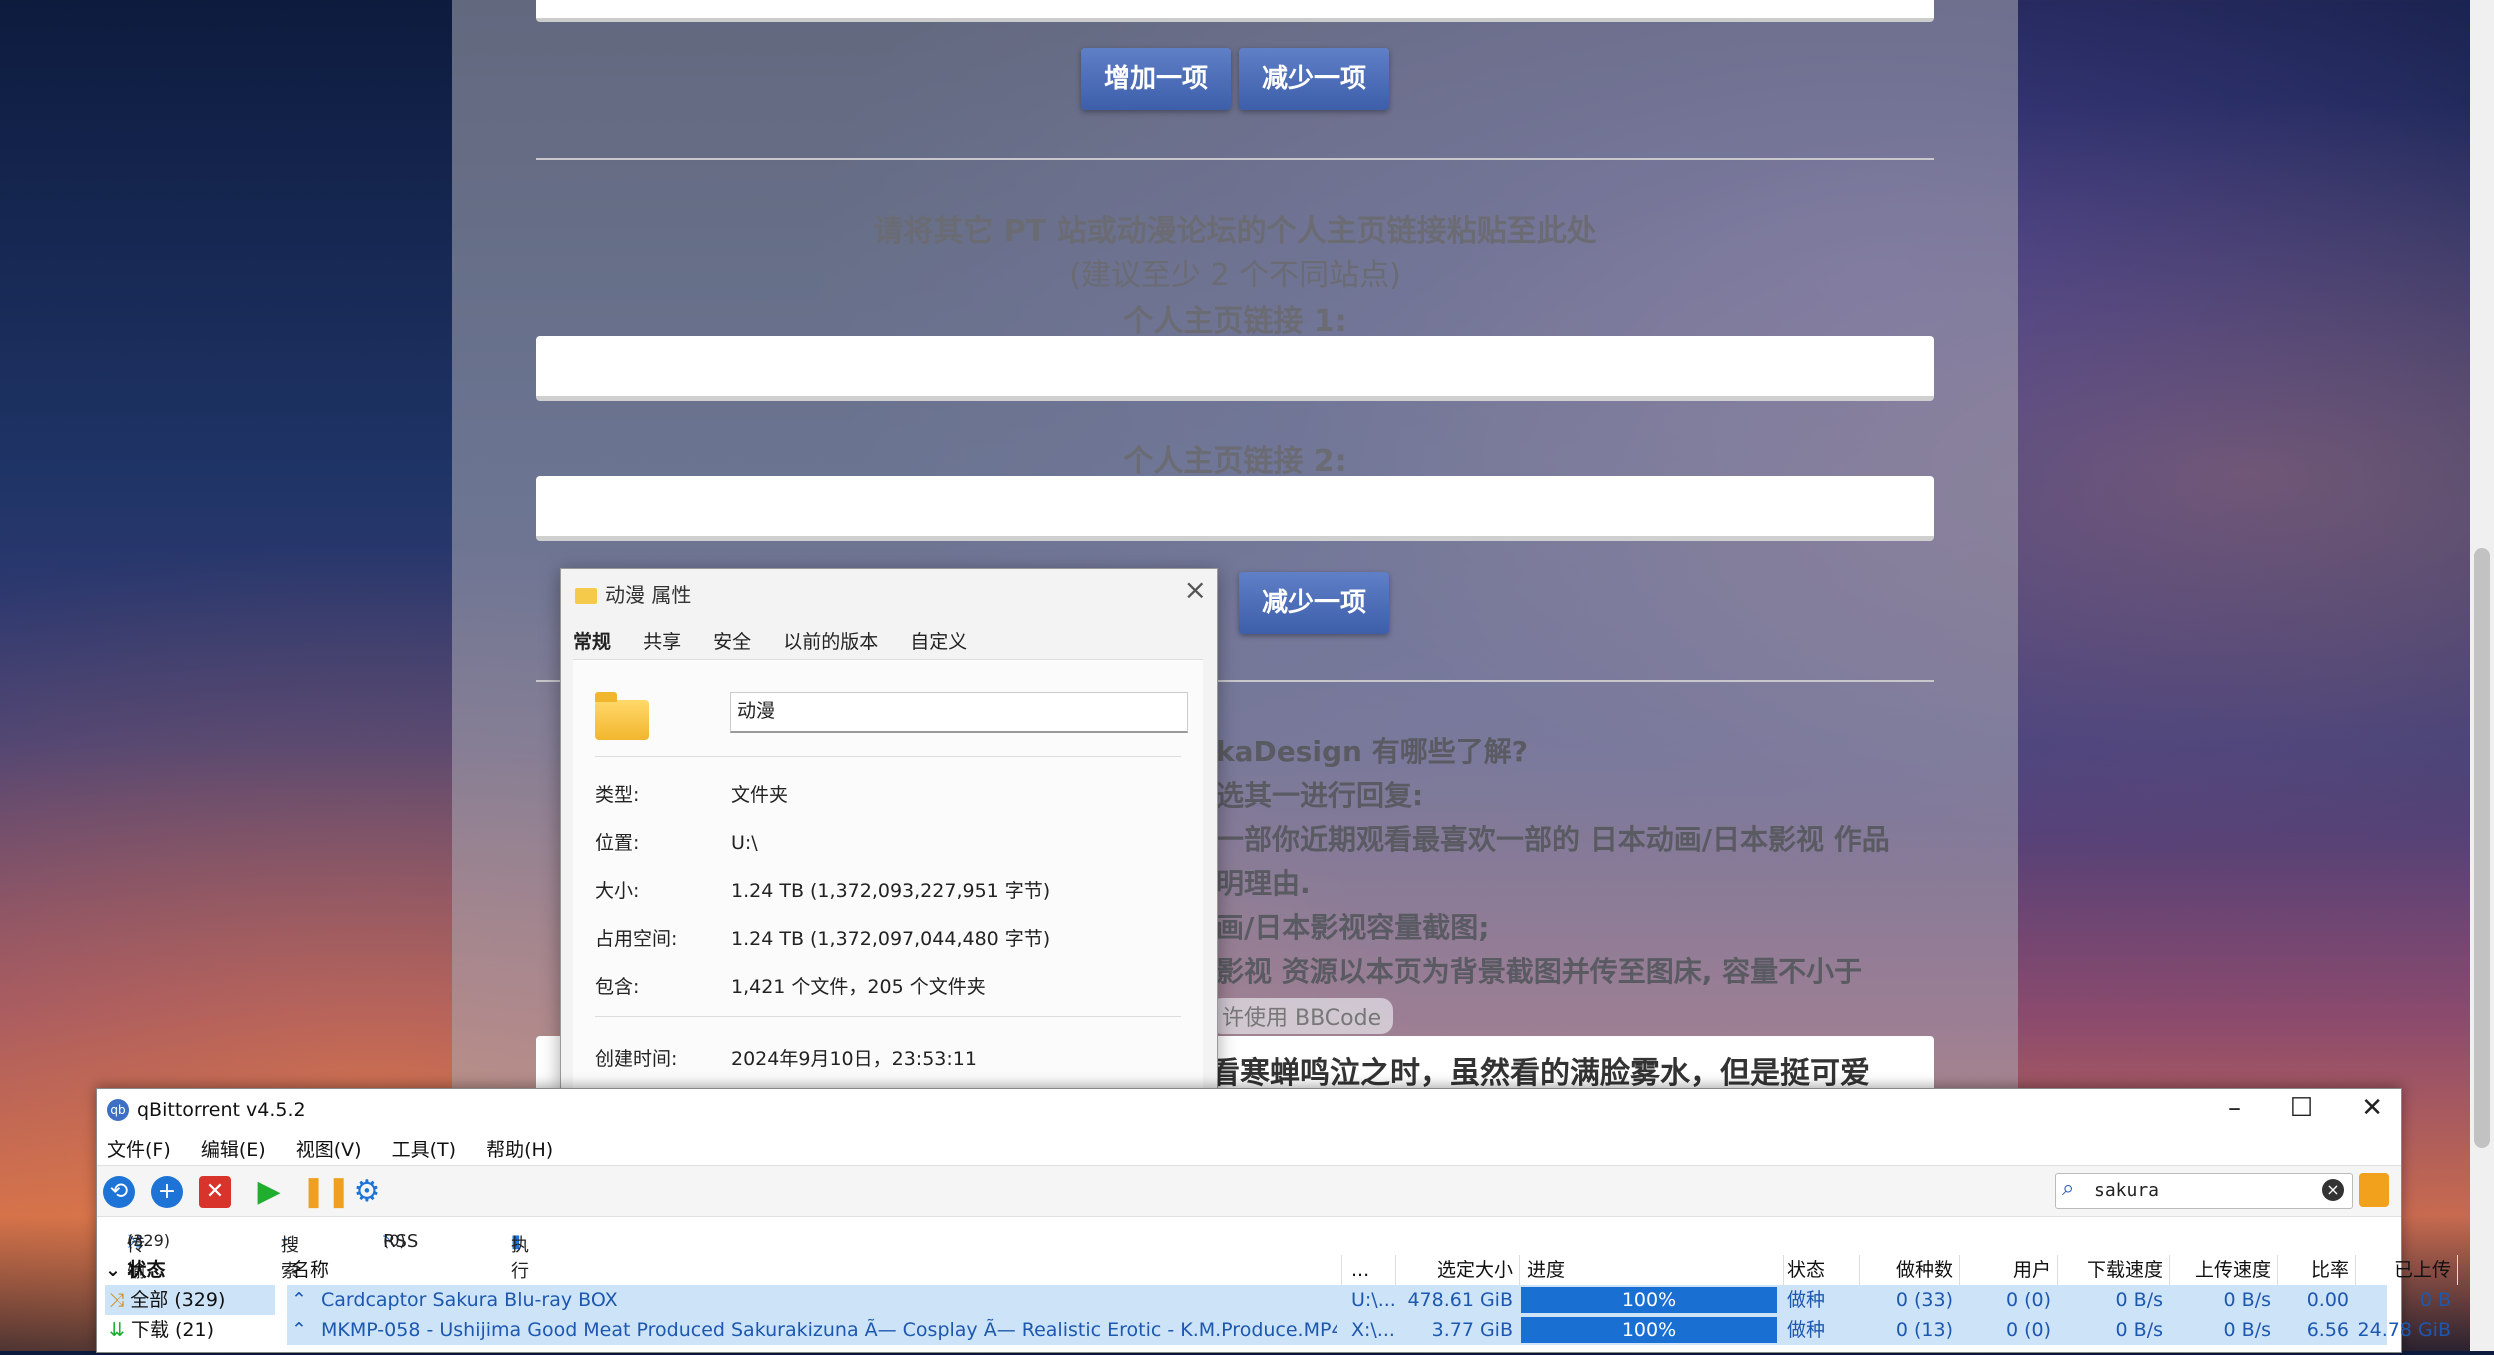 The image size is (2494, 1355). I want to click on col-seeds: 做种数, so click(1910, 1270).